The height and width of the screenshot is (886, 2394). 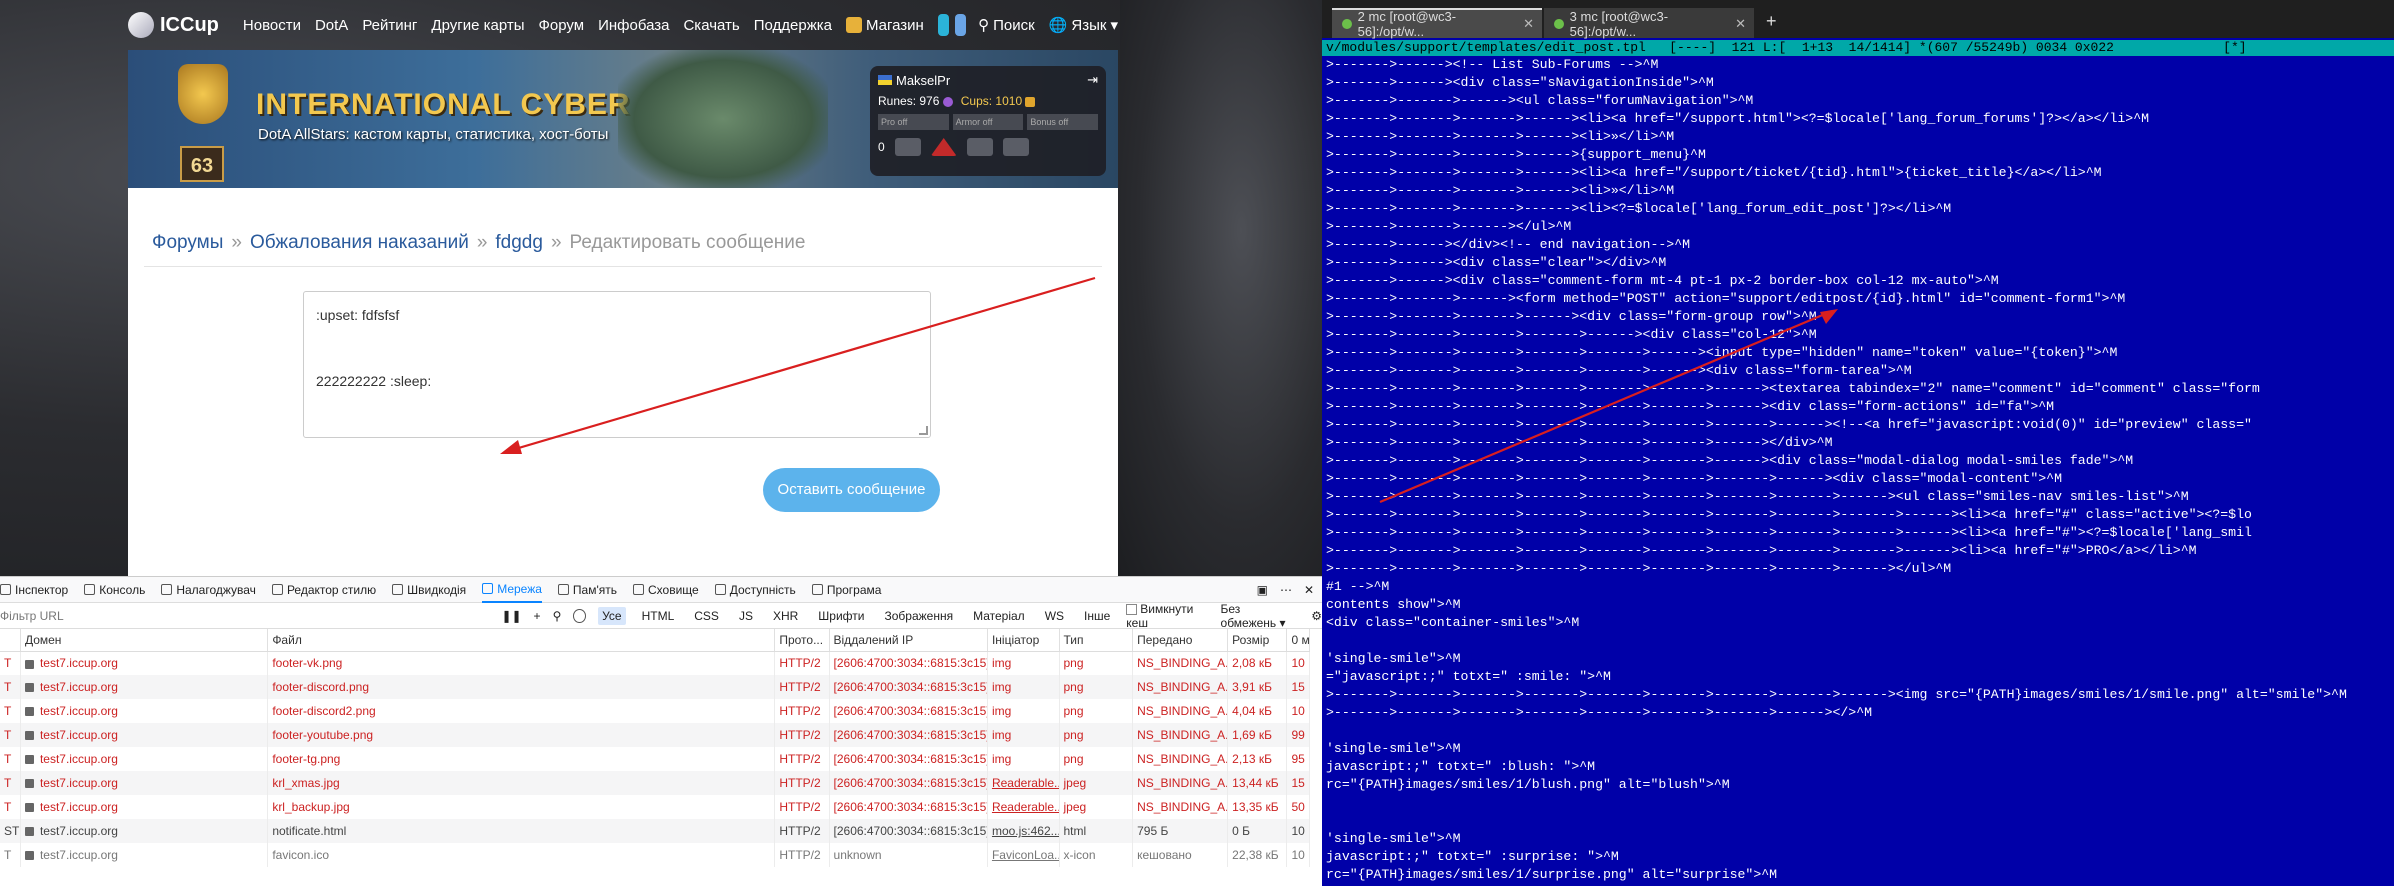 I want to click on resize-handle, so click(x=923, y=430).